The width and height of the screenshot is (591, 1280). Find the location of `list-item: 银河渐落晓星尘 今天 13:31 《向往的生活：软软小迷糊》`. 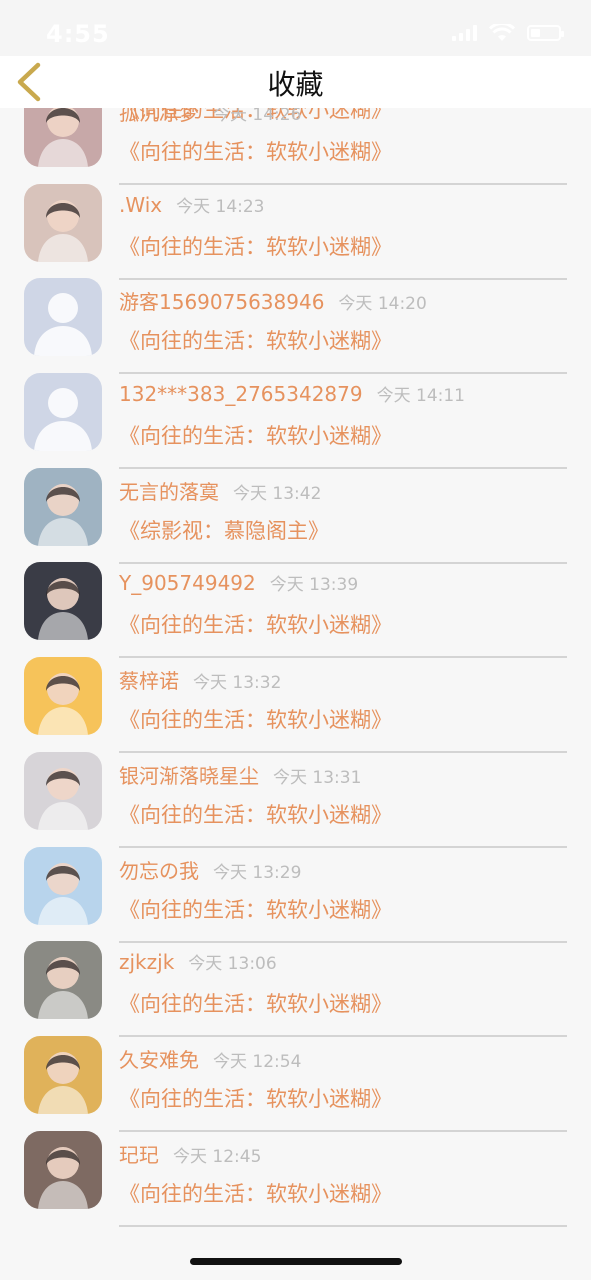

list-item: 银河渐落晓星尘 今天 13:31 《向往的生活：软软小迷糊》 is located at coordinates (295, 791).